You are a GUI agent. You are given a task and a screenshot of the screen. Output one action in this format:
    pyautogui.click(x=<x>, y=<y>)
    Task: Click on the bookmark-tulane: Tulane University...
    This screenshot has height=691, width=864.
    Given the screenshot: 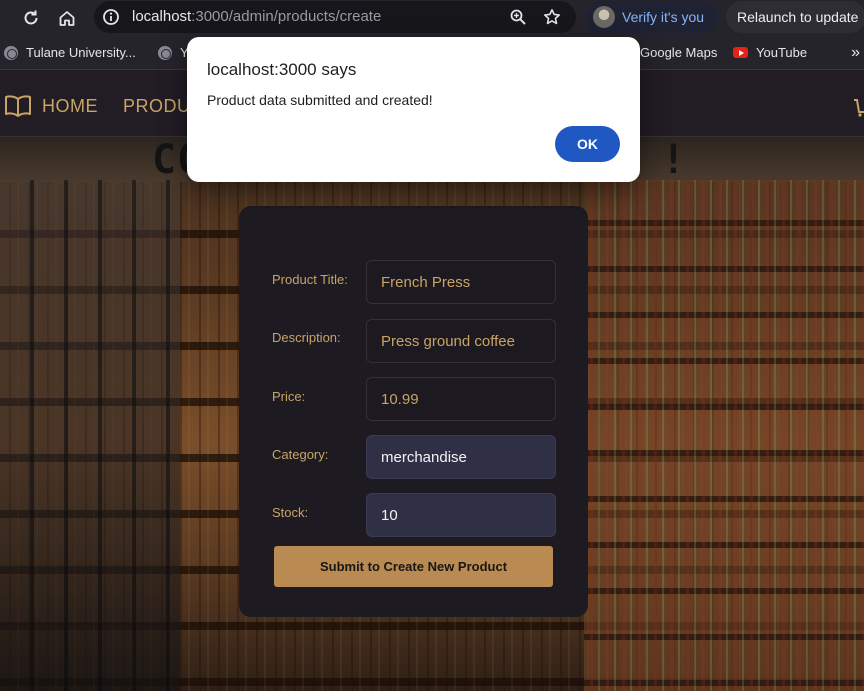 What is the action you would take?
    pyautogui.click(x=70, y=52)
    